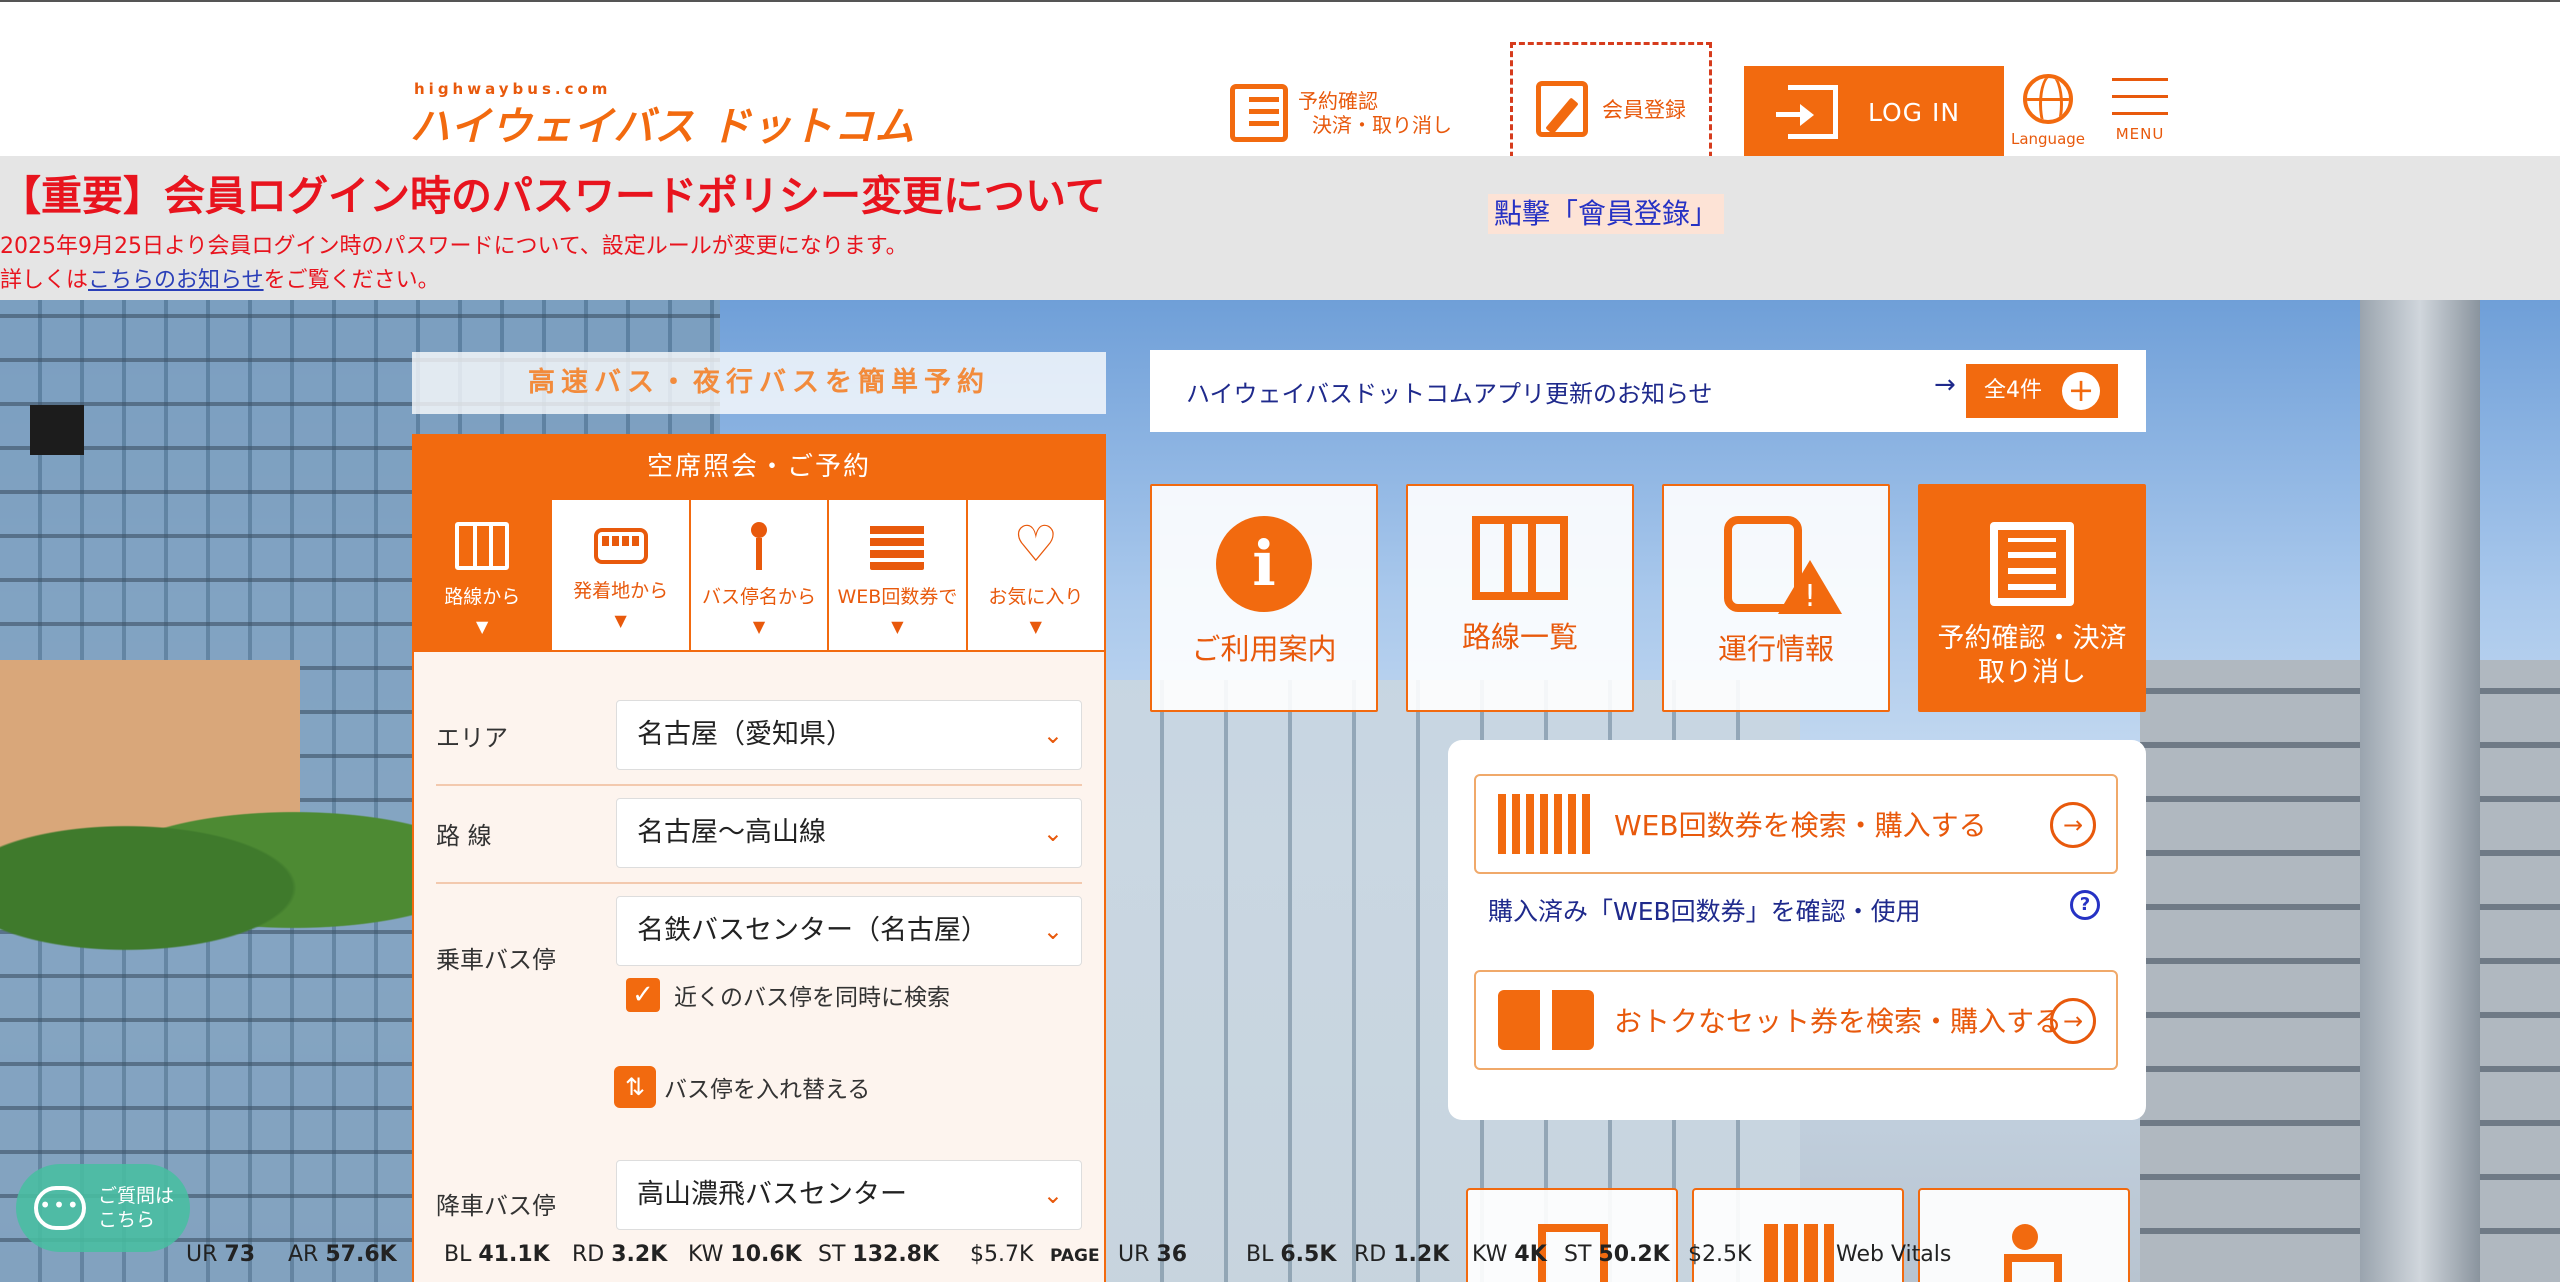 The width and height of the screenshot is (2560, 1282). Describe the element at coordinates (759, 468) in the screenshot. I see `search-panel-title: 空席照会・ご予約` at that location.